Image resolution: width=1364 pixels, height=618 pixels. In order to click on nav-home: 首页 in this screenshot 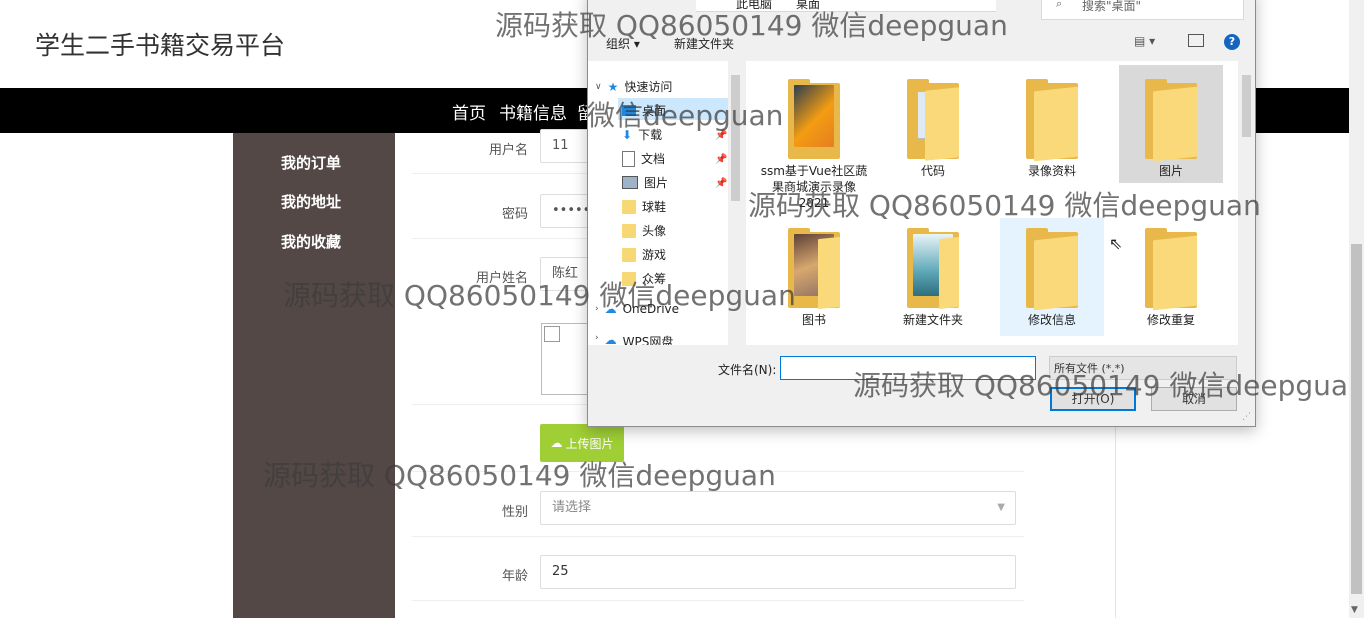, I will do `click(469, 111)`.